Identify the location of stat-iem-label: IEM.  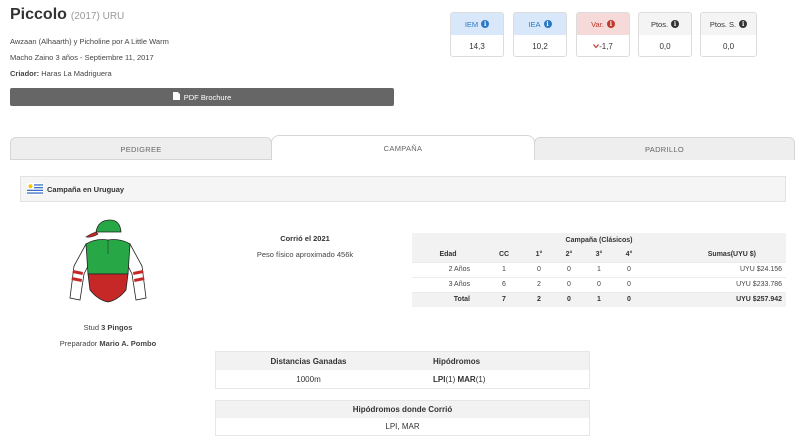
(471, 24).